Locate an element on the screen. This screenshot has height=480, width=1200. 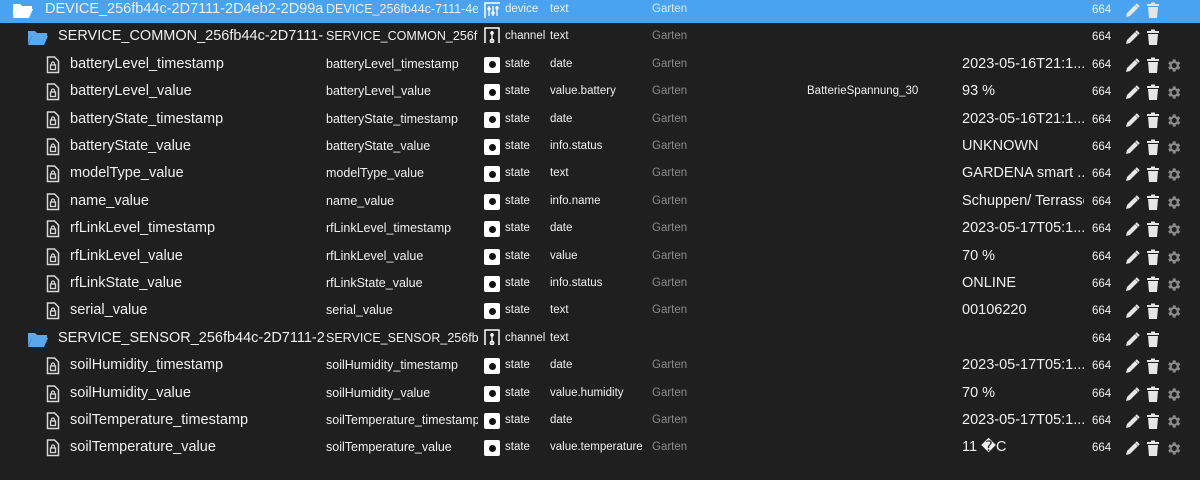
object-value: 11 �C is located at coordinates (1023, 447).